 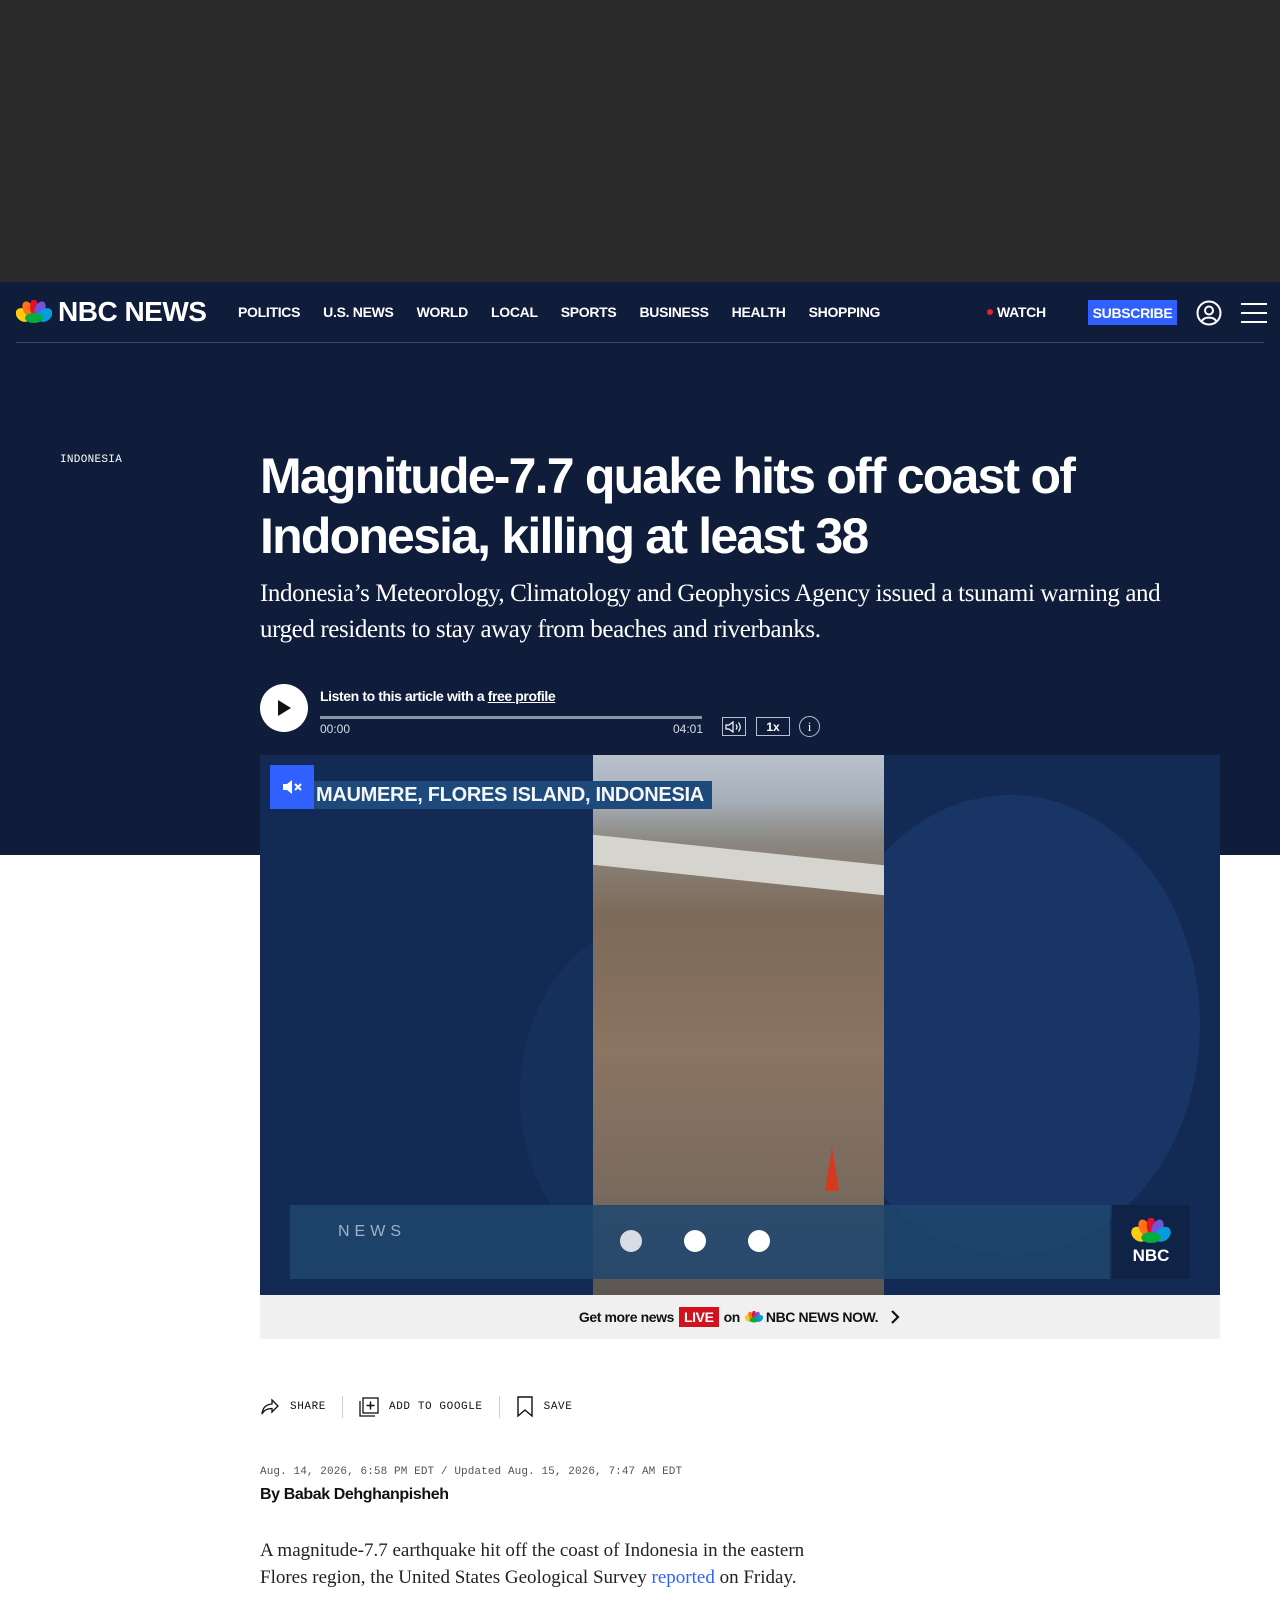 I want to click on promo-on: on, so click(x=732, y=1317).